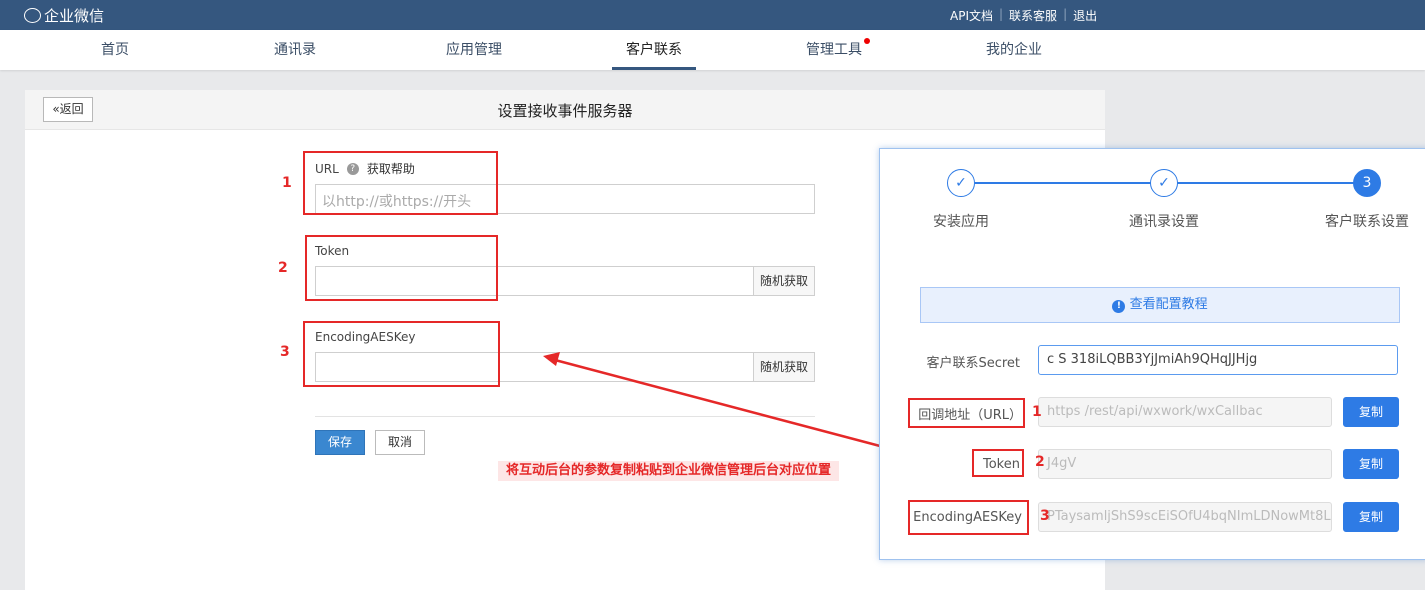 This screenshot has width=1425, height=590. What do you see at coordinates (1185, 517) in the screenshot?
I see `aes-key-field: PTaysamljShS9scEiSOfU4bqNImLDNowMt8L9iz` at bounding box center [1185, 517].